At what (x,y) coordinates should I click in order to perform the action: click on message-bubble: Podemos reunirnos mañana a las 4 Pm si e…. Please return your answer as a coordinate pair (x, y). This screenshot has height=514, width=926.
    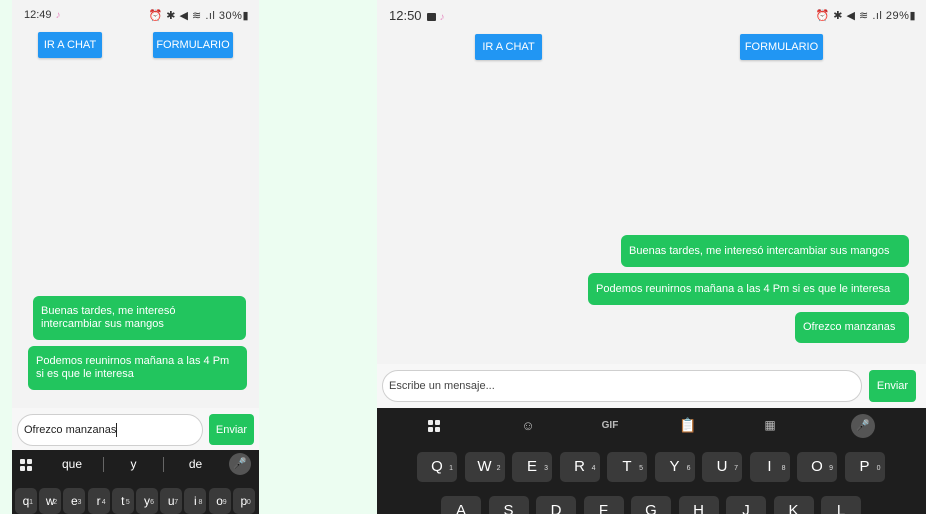
    Looking at the image, I should click on (137, 368).